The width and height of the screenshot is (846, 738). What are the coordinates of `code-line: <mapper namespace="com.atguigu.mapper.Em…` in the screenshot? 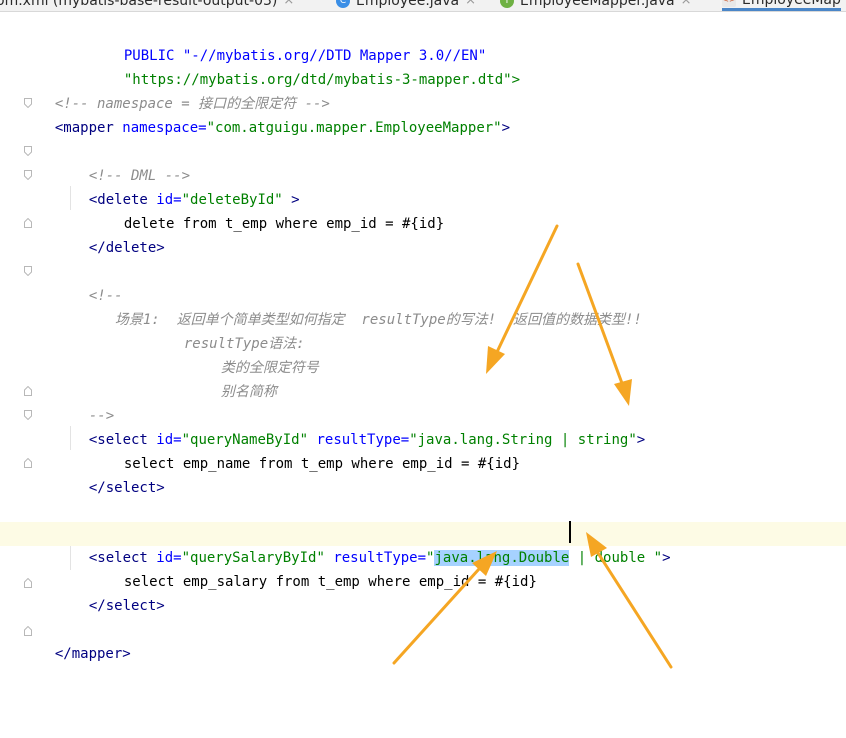 It's located at (274, 114).